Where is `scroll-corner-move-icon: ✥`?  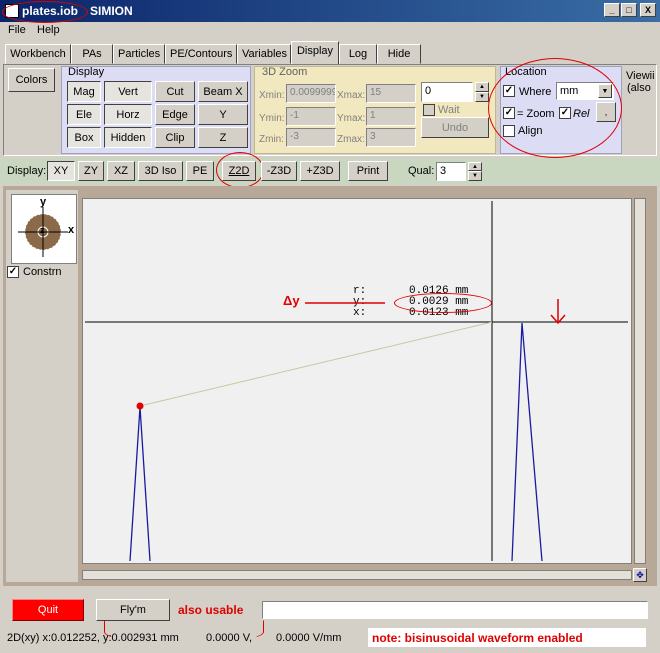 scroll-corner-move-icon: ✥ is located at coordinates (640, 575).